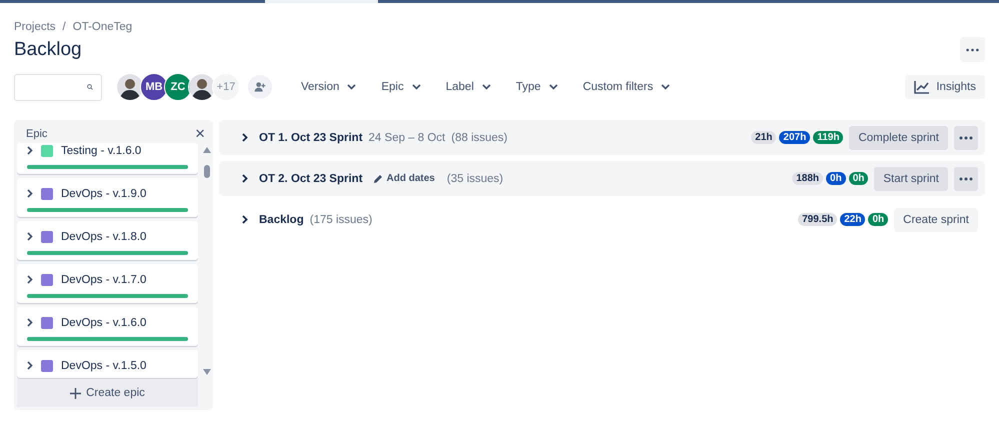  I want to click on issue-count: (175 issues), so click(341, 220).